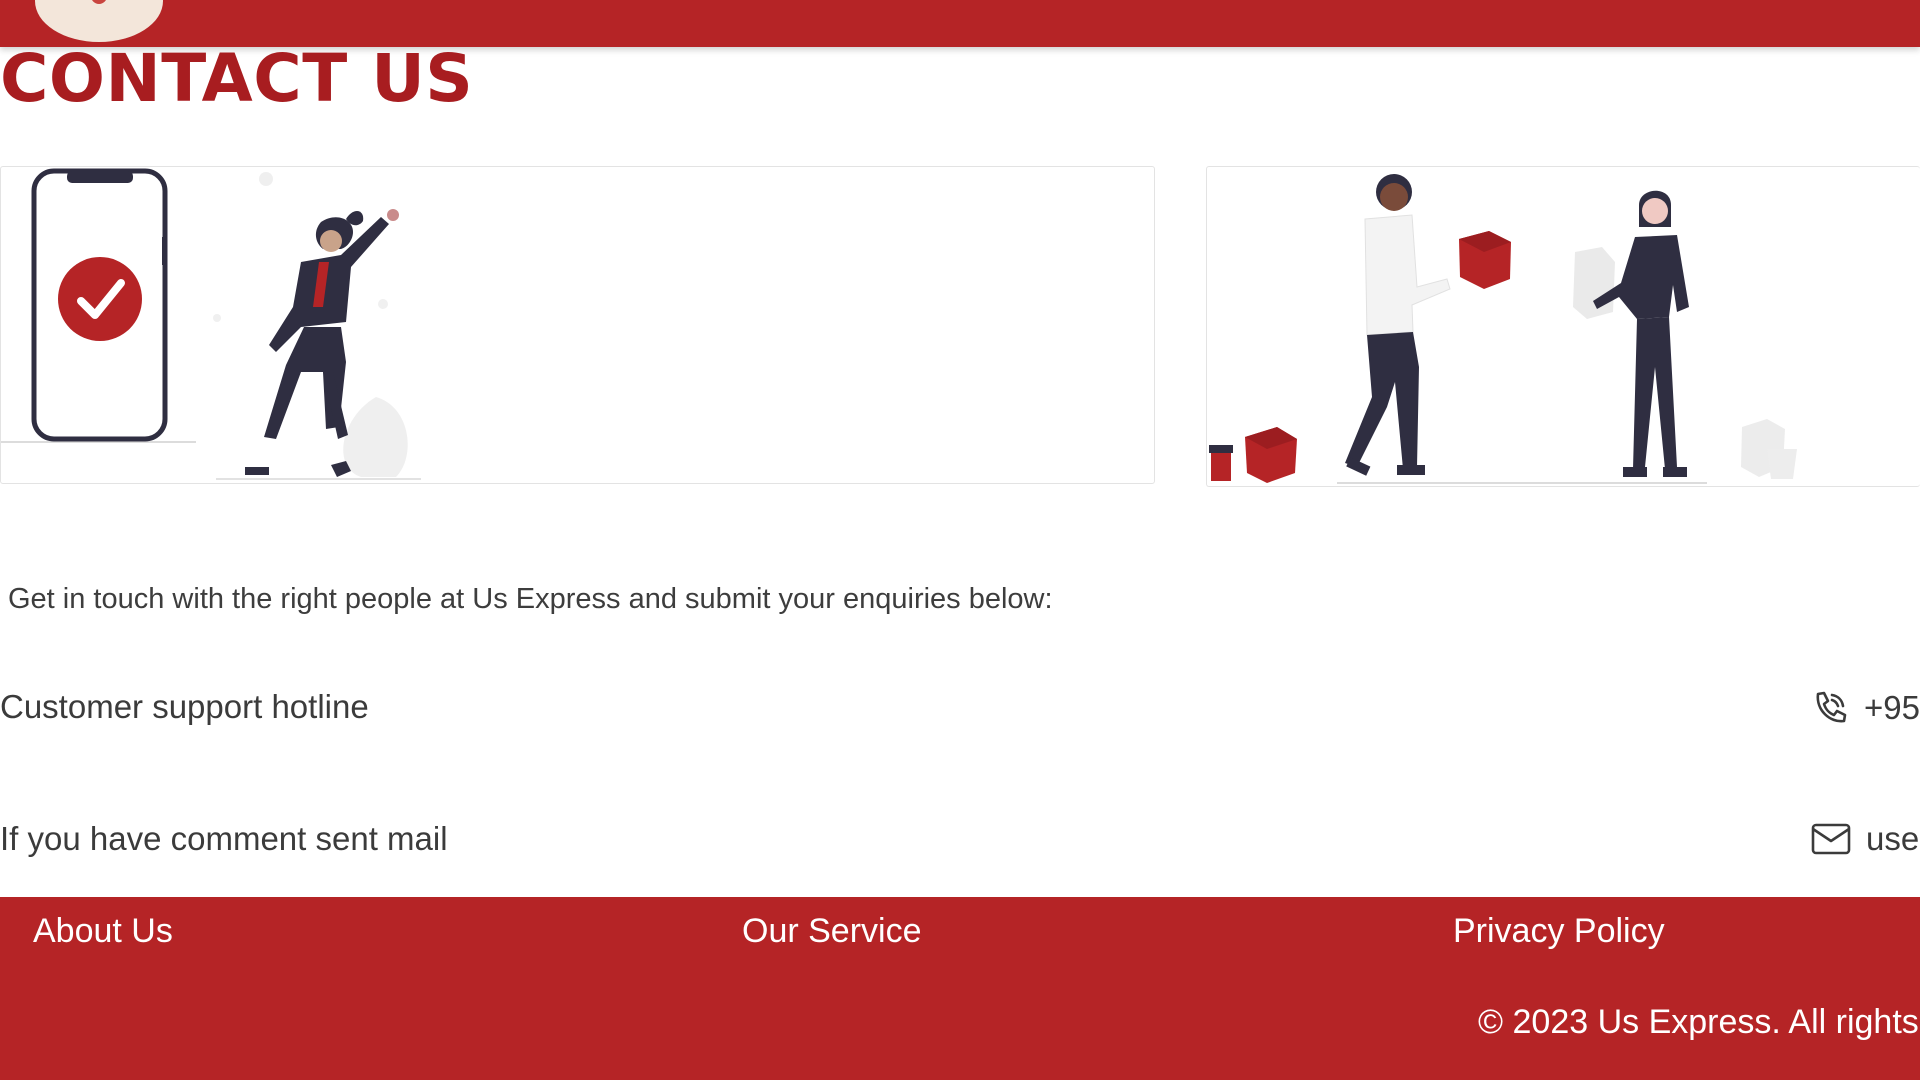 The image size is (1920, 1080). I want to click on check-circle-icon, so click(100, 299).